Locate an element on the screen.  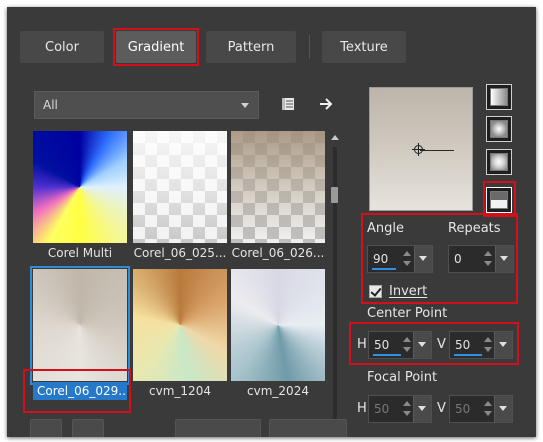
repeats-label: Repeats is located at coordinates (474, 228).